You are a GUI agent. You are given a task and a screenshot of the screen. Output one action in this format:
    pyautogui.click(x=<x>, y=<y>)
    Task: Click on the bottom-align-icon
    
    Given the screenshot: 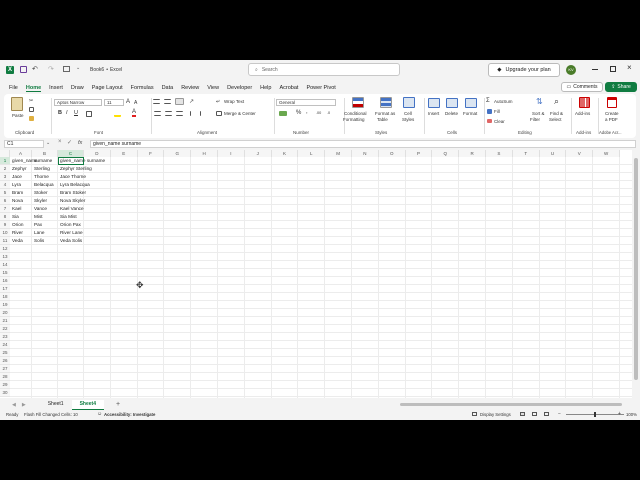 What is the action you would take?
    pyautogui.click(x=179, y=101)
    